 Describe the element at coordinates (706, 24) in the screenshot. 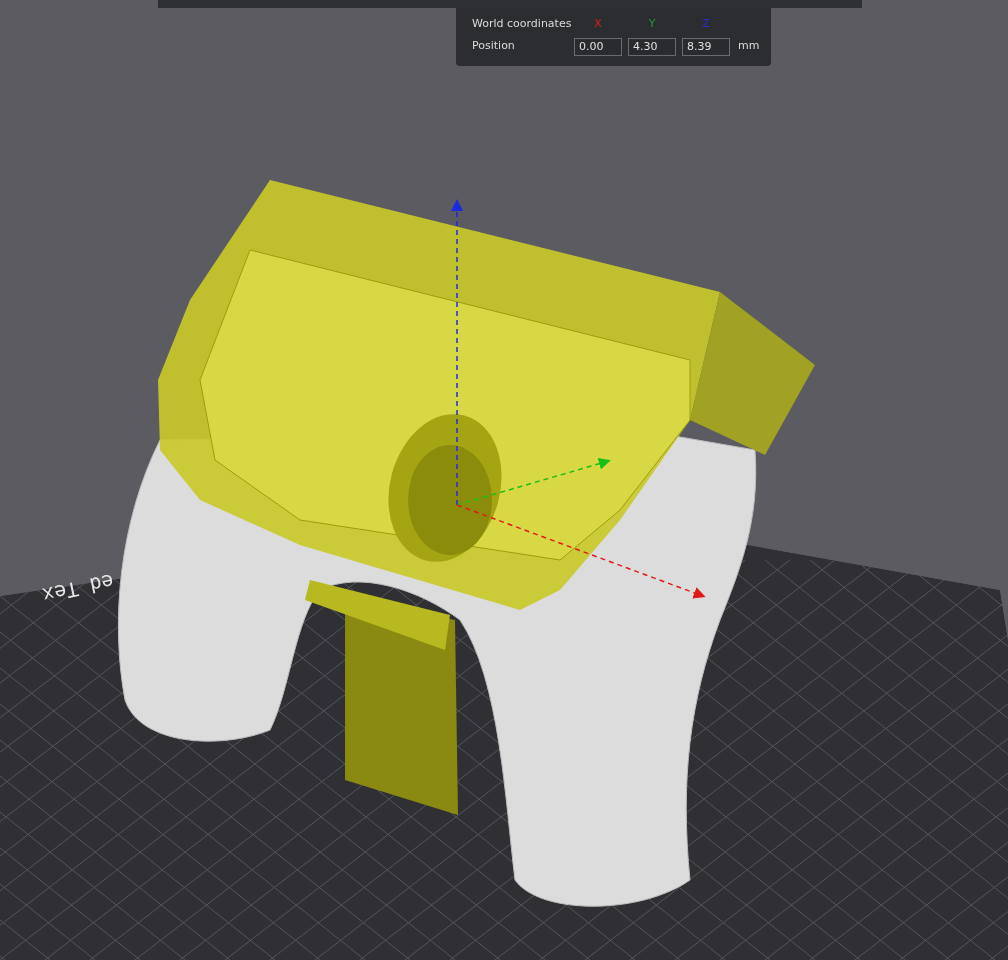

I see `axis-label: Z` at that location.